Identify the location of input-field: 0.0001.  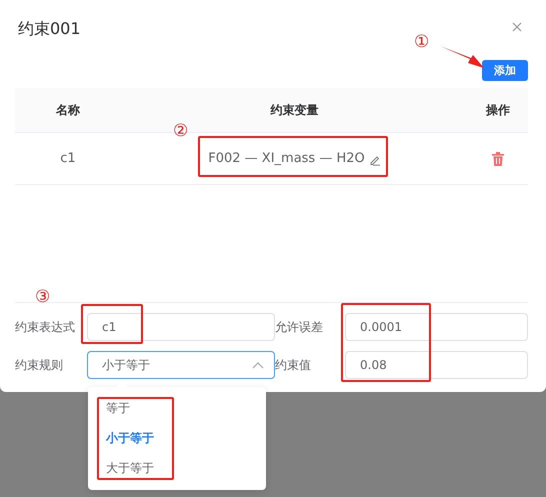
(436, 327).